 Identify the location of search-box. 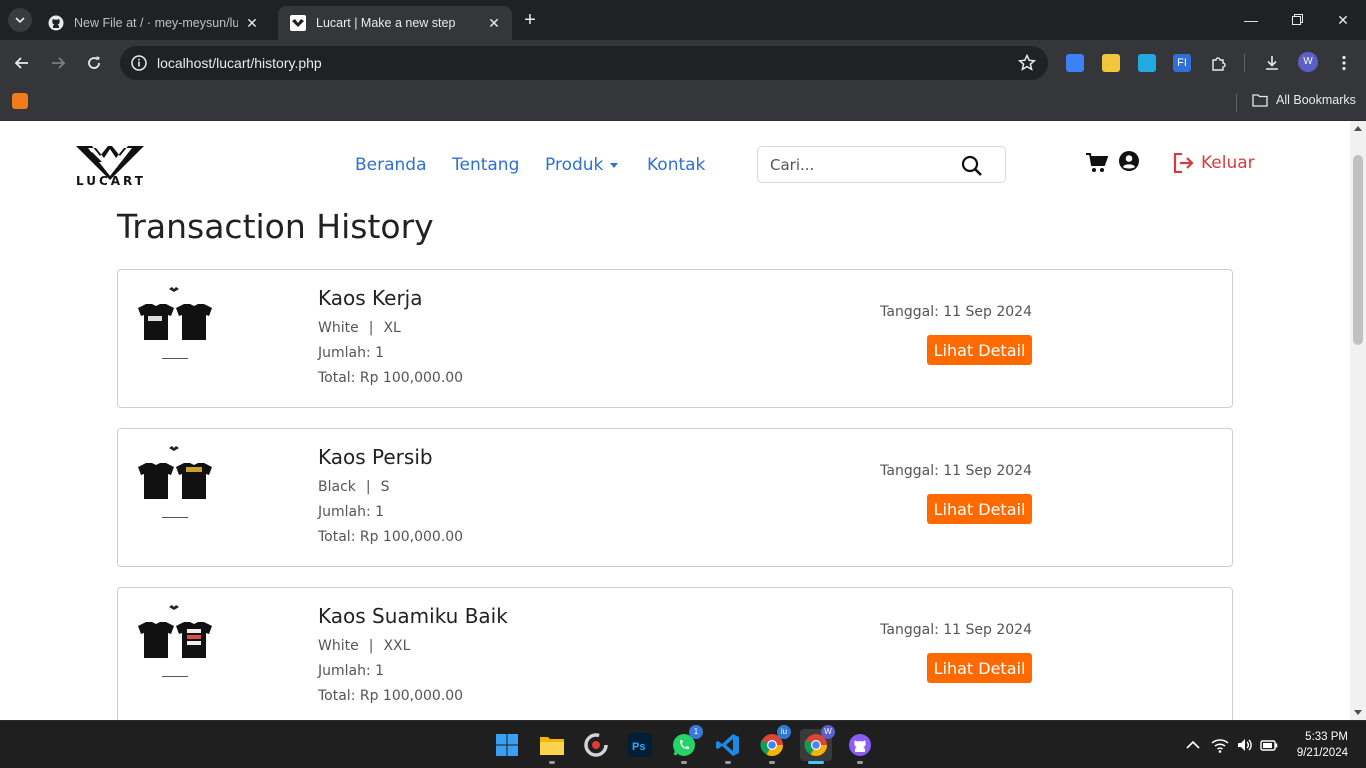
(881, 164).